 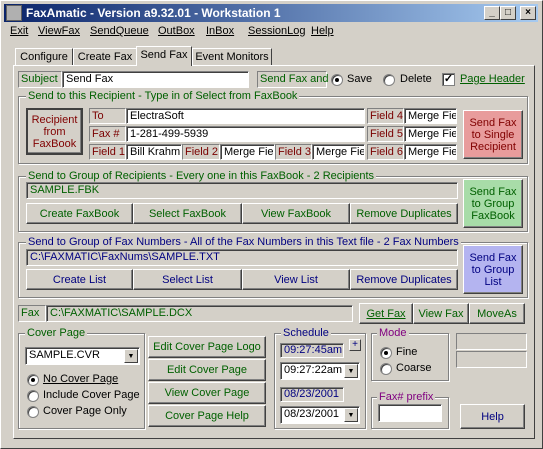 What do you see at coordinates (493, 203) in the screenshot?
I see `send-group-faxbook-button: Send Fax to Group FaxBook` at bounding box center [493, 203].